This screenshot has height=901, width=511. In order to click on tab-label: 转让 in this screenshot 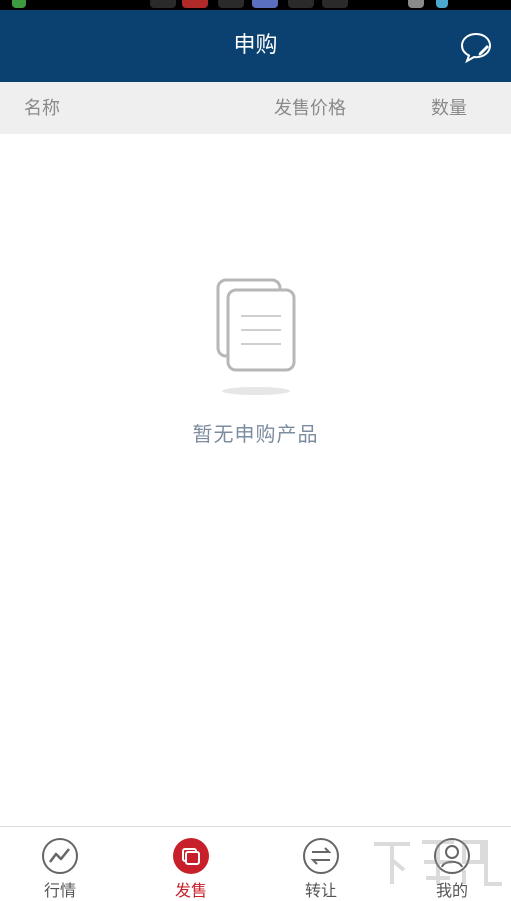, I will do `click(320, 890)`.